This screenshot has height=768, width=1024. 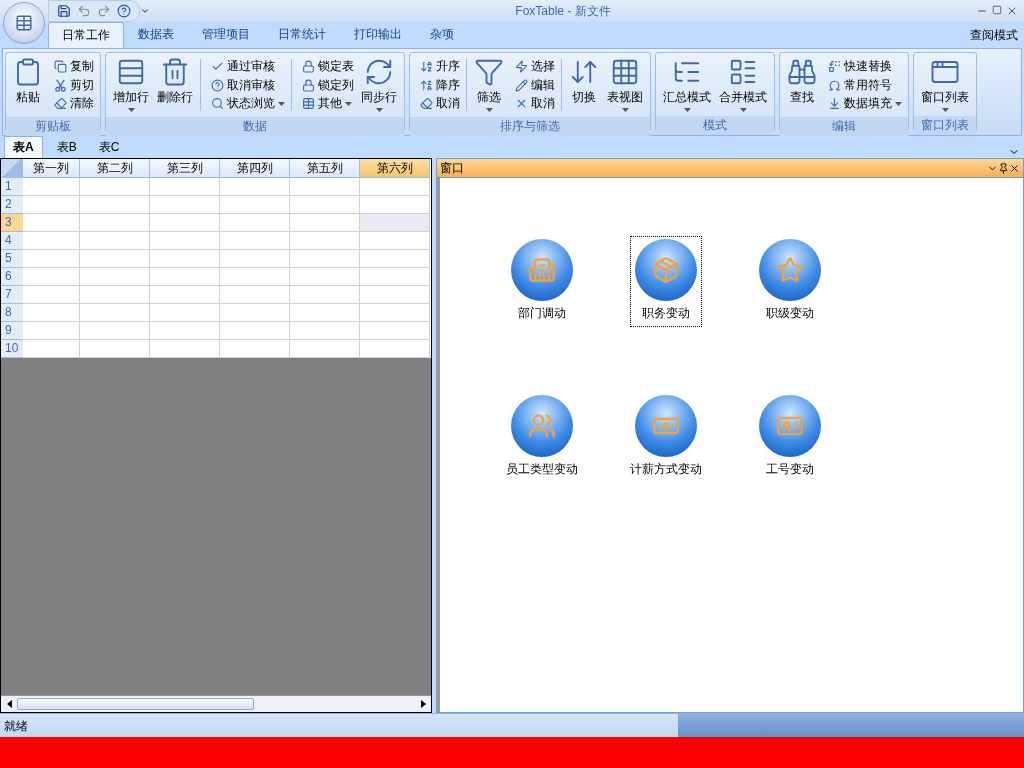 I want to click on ribbon-small-button: 通过审核, so click(x=248, y=66).